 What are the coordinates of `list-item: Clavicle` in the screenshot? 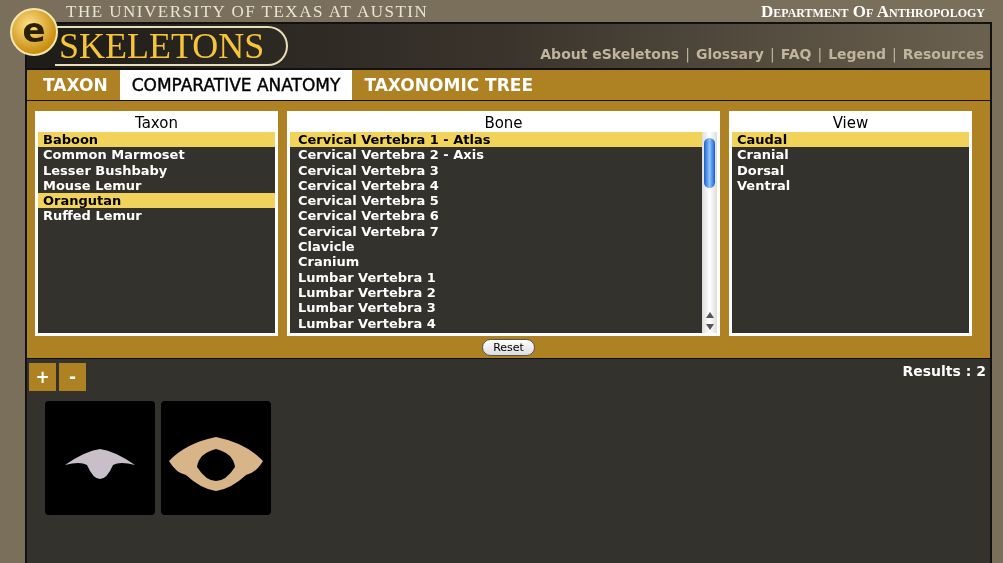 It's located at (496, 247).